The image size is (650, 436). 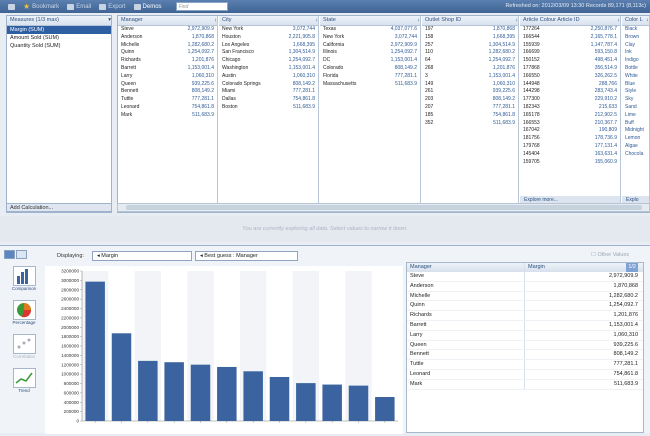 I want to click on value-row: 181756 178,736.9, so click(x=570, y=139).